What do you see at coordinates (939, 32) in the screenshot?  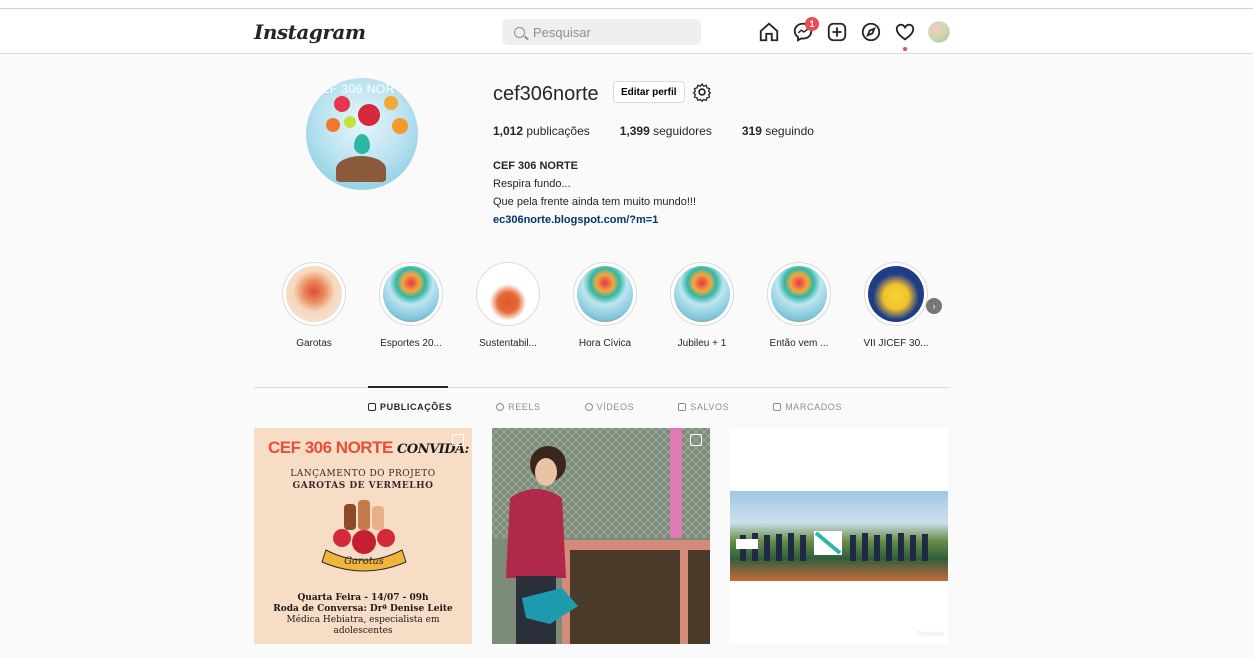 I see `avatar` at bounding box center [939, 32].